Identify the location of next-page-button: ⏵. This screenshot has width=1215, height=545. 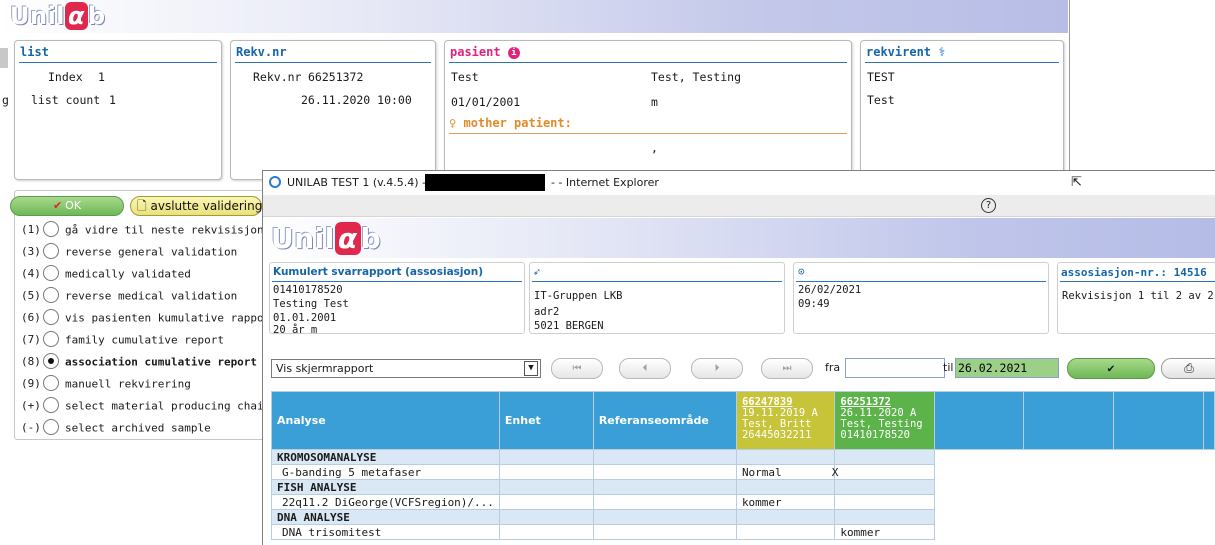
(717, 368).